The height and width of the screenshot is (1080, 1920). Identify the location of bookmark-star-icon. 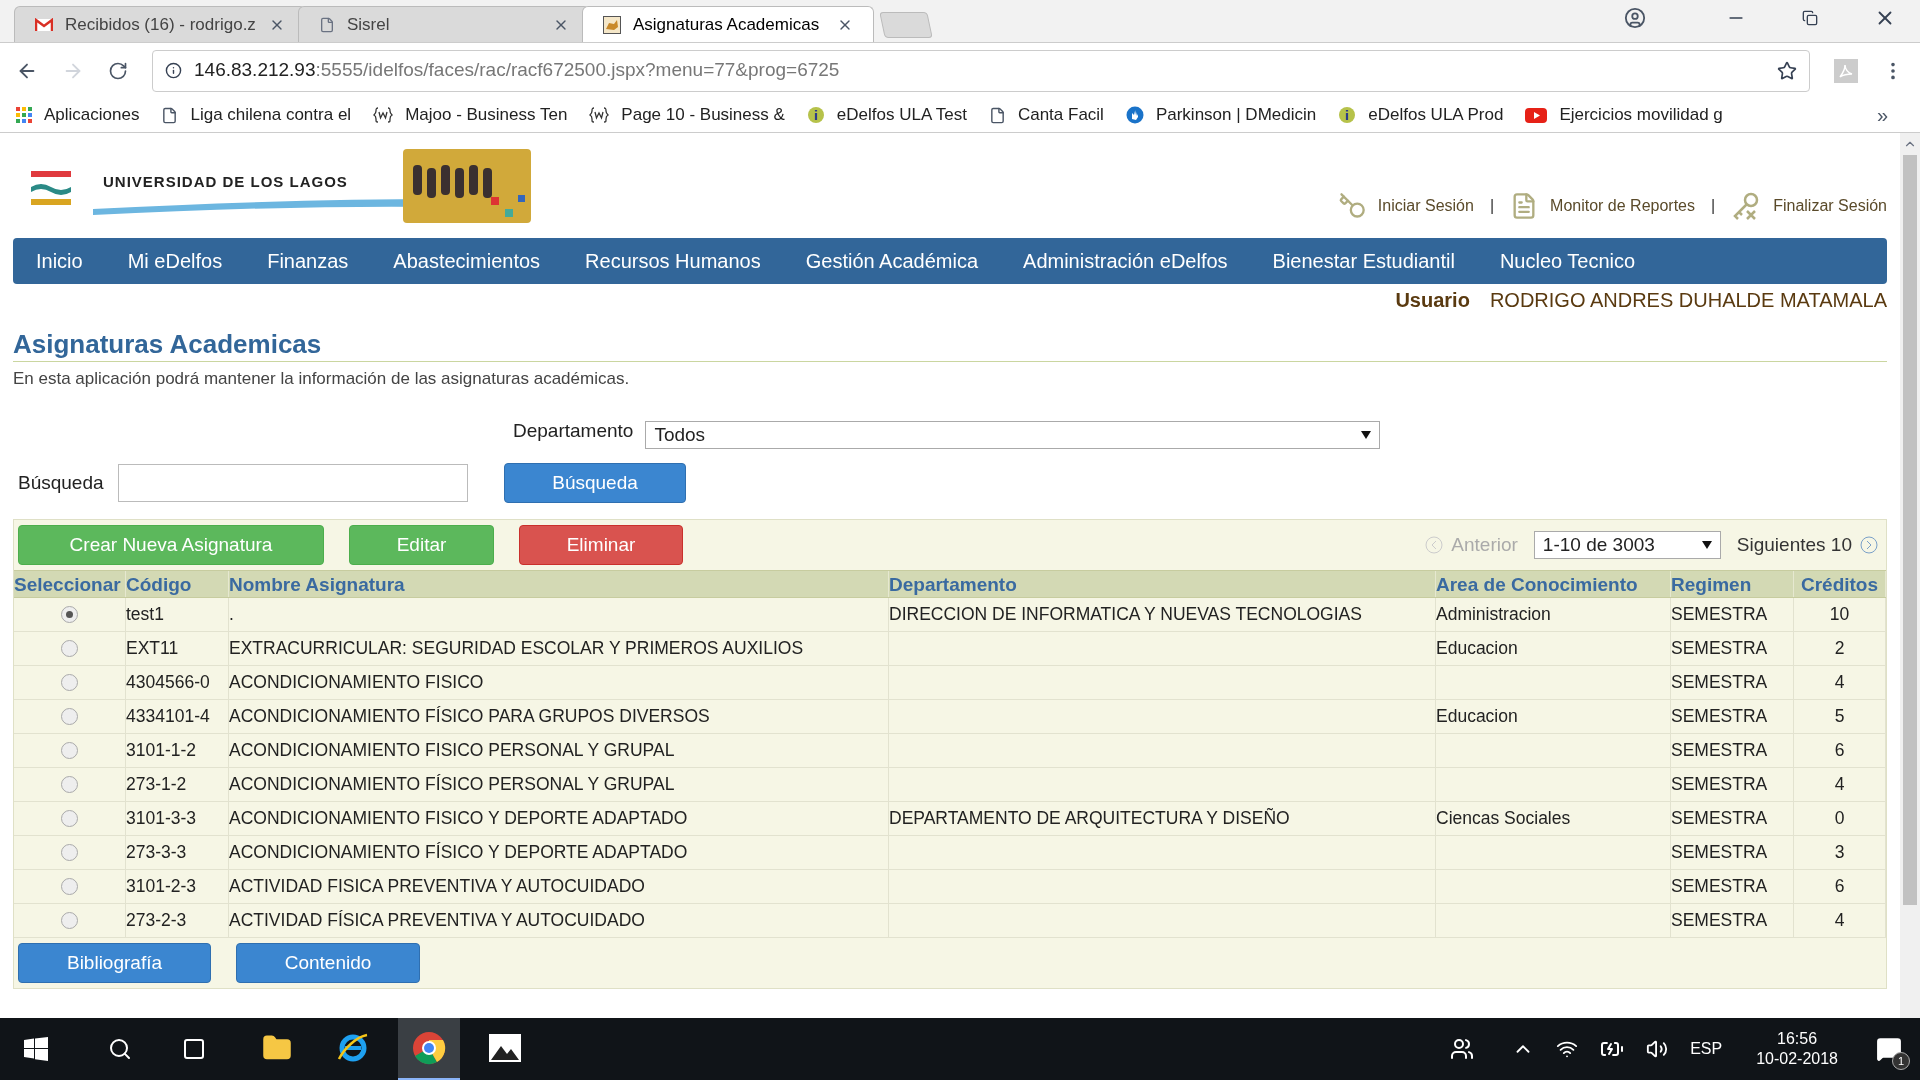
(1787, 70).